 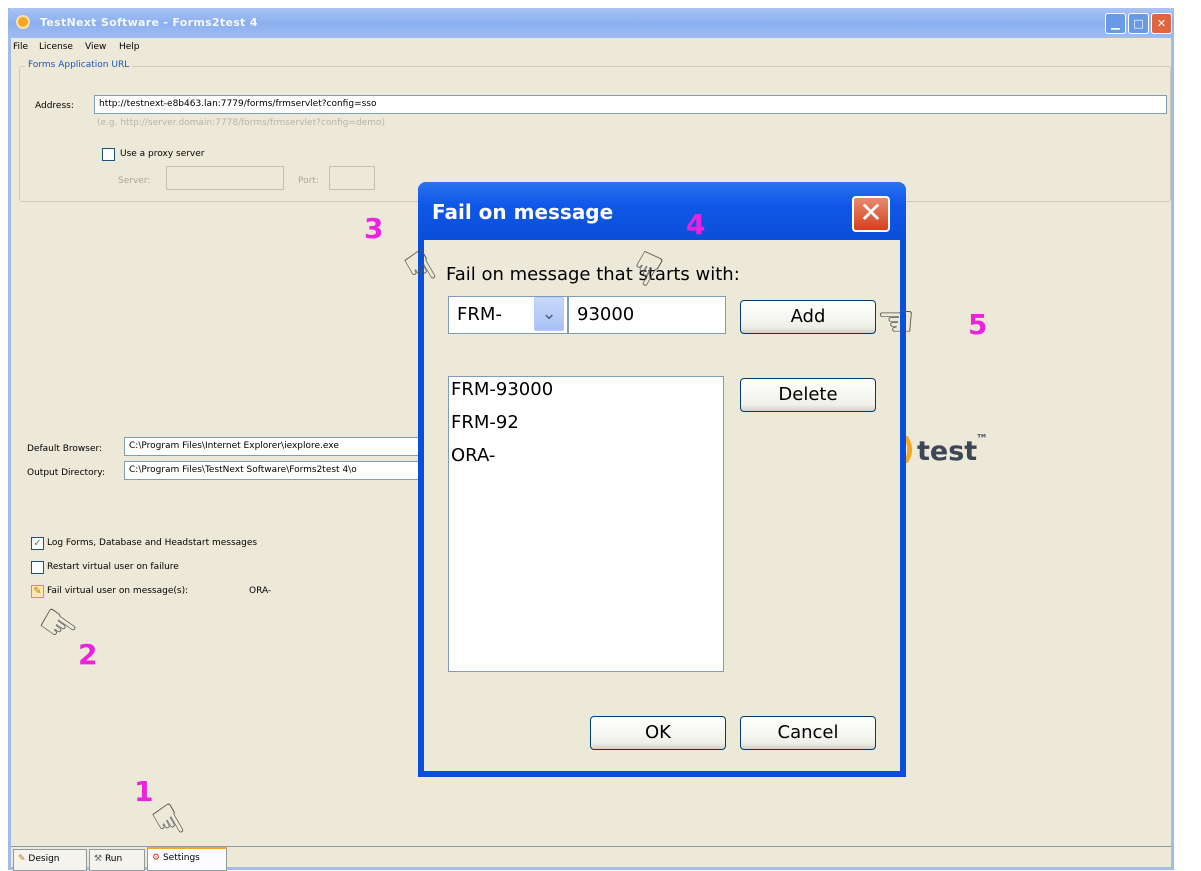 What do you see at coordinates (591, 858) in the screenshot?
I see `tab-bar: ✎ Design ⚒ Run ⚙ Settings` at bounding box center [591, 858].